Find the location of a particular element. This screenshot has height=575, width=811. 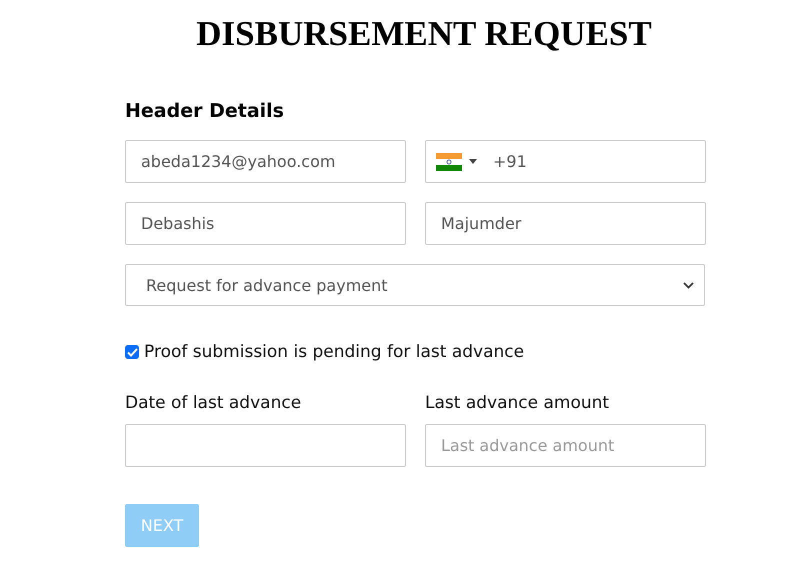

india-flag-icon is located at coordinates (449, 161).